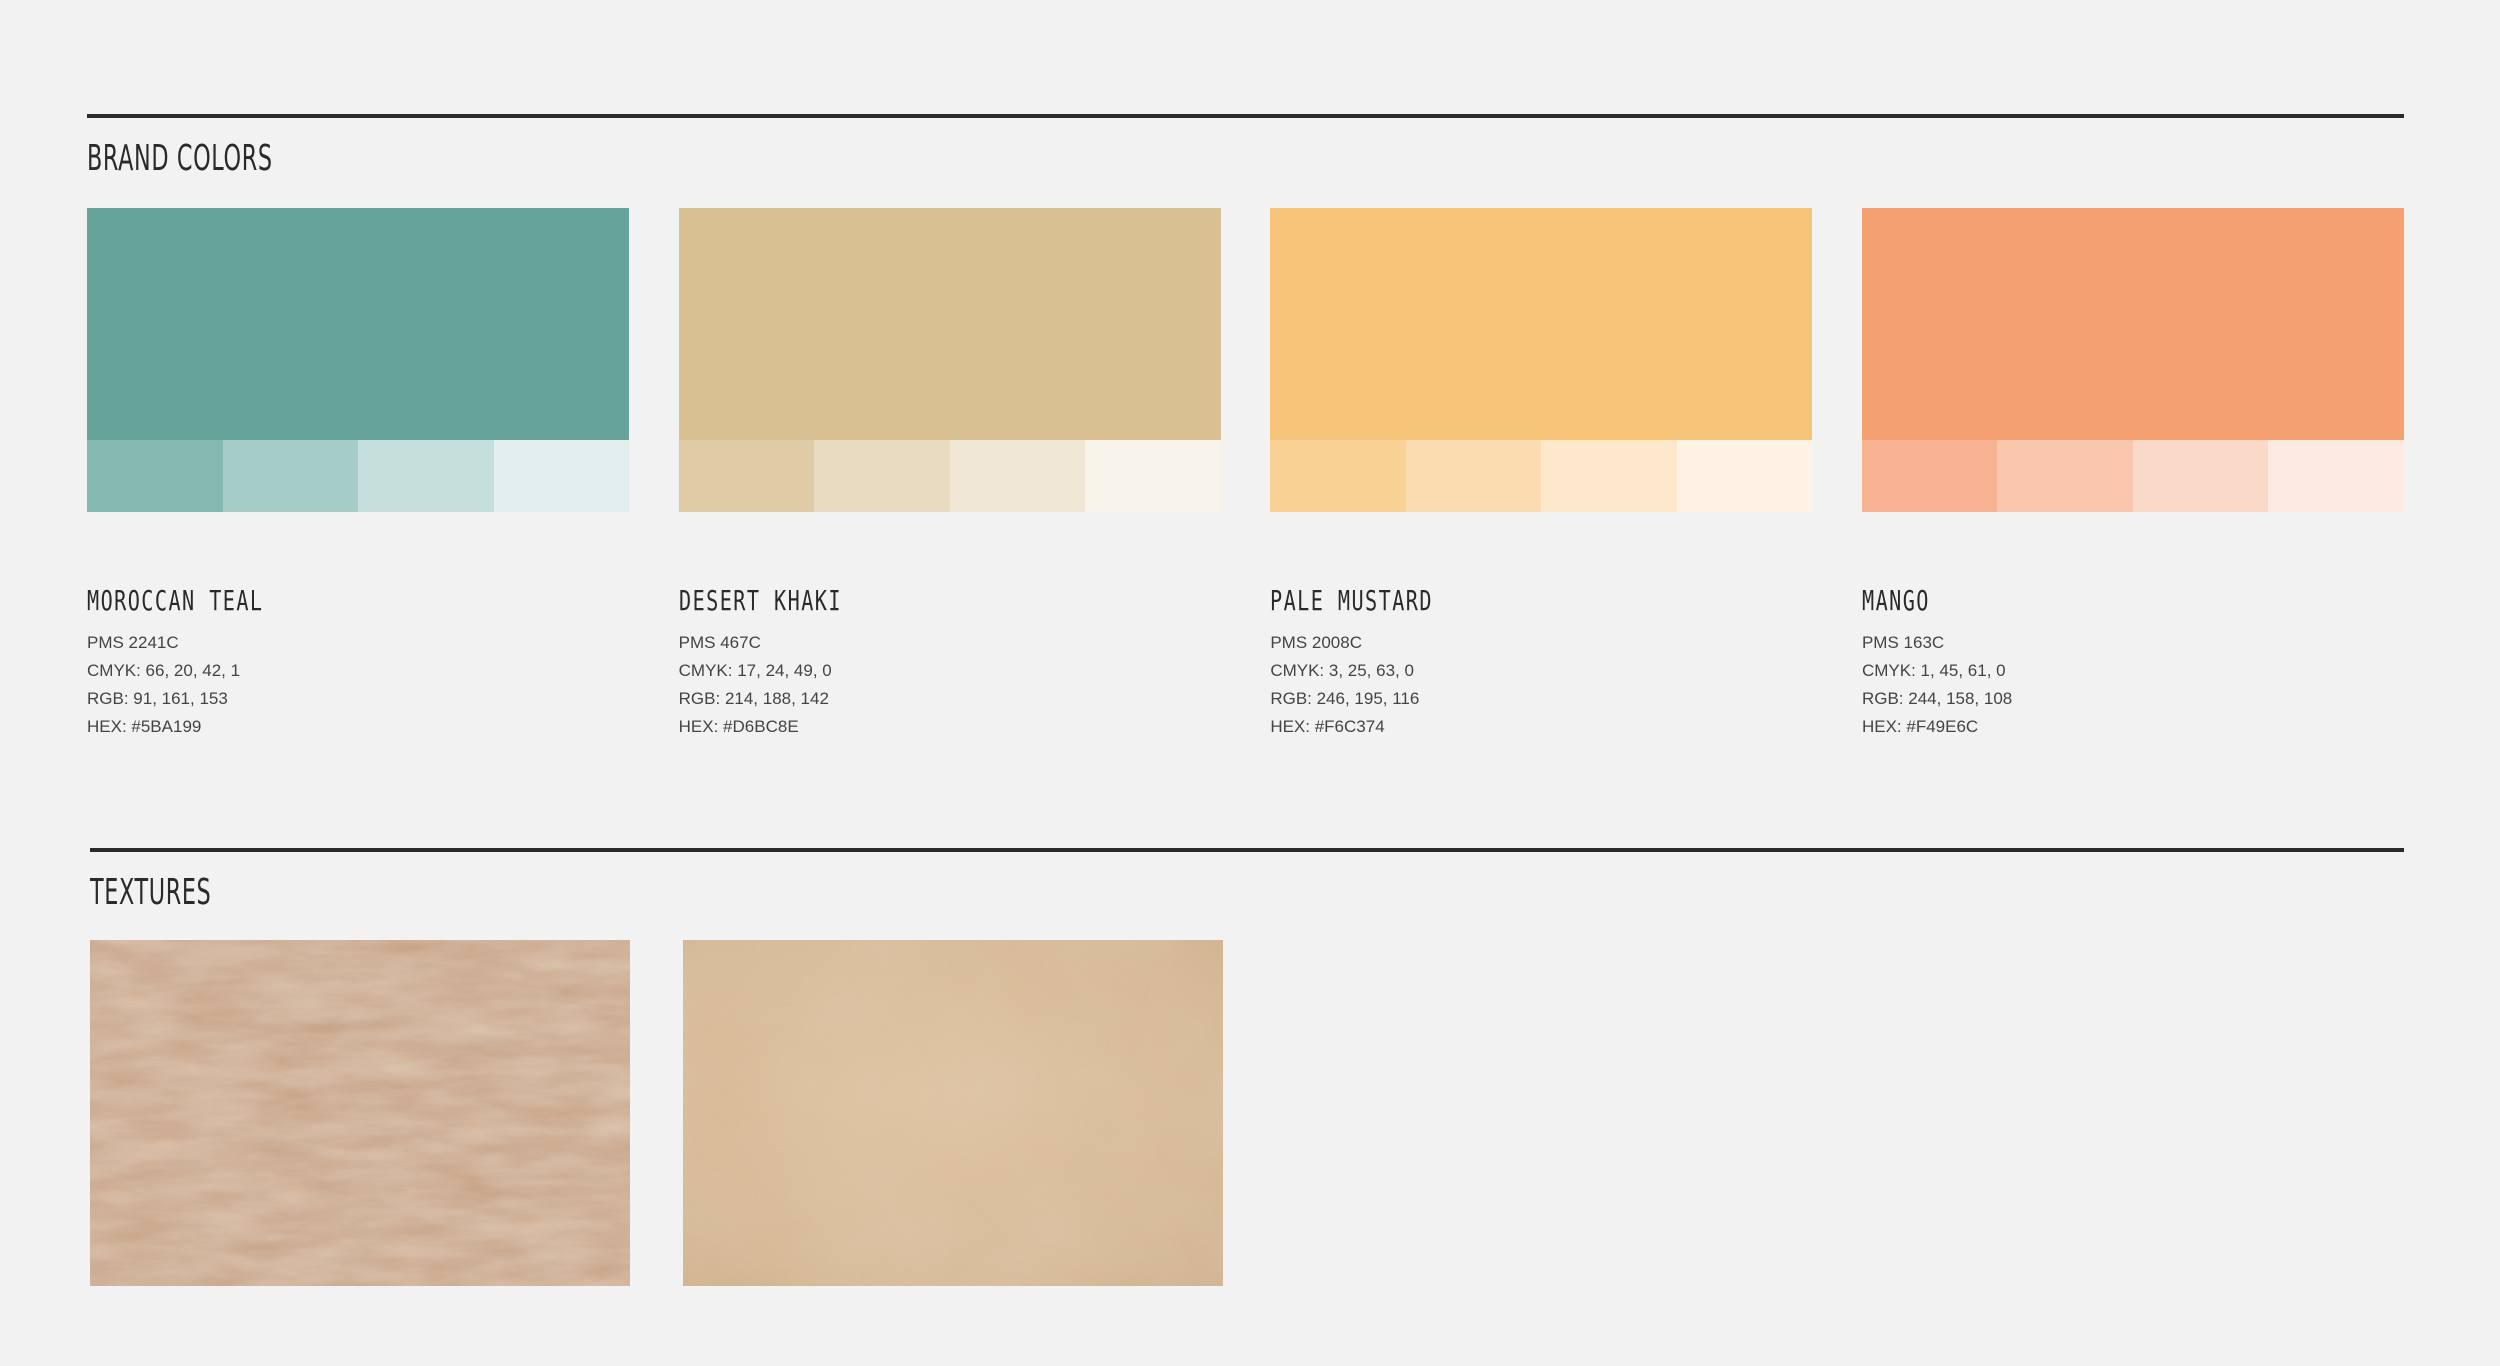  What do you see at coordinates (180, 158) in the screenshot?
I see `section-heading-brand-colors: BRAND COLORS` at bounding box center [180, 158].